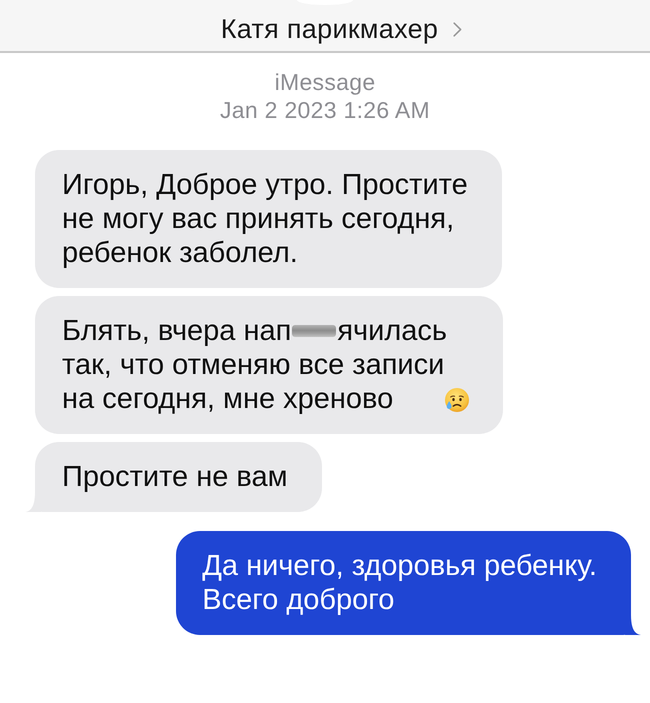 The image size is (650, 703). What do you see at coordinates (457, 29) in the screenshot?
I see `chevron-right-icon` at bounding box center [457, 29].